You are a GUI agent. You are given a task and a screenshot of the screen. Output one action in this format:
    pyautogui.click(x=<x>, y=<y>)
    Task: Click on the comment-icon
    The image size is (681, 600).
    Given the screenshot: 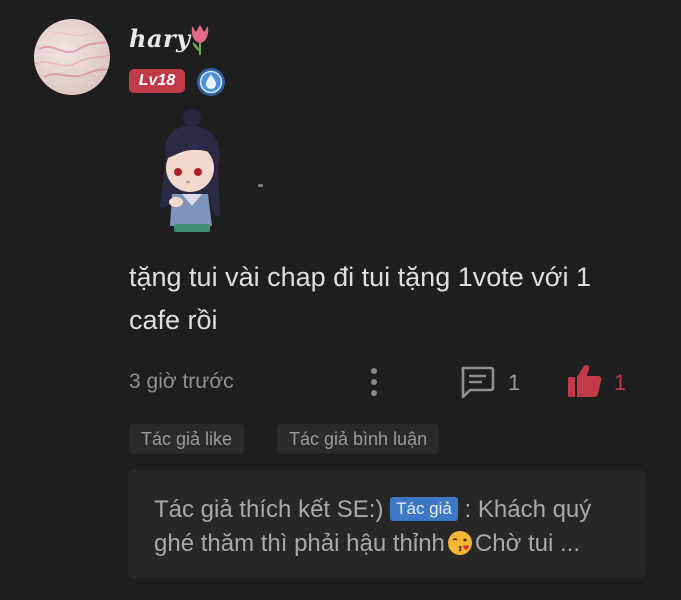 What is the action you would take?
    pyautogui.click(x=477, y=382)
    